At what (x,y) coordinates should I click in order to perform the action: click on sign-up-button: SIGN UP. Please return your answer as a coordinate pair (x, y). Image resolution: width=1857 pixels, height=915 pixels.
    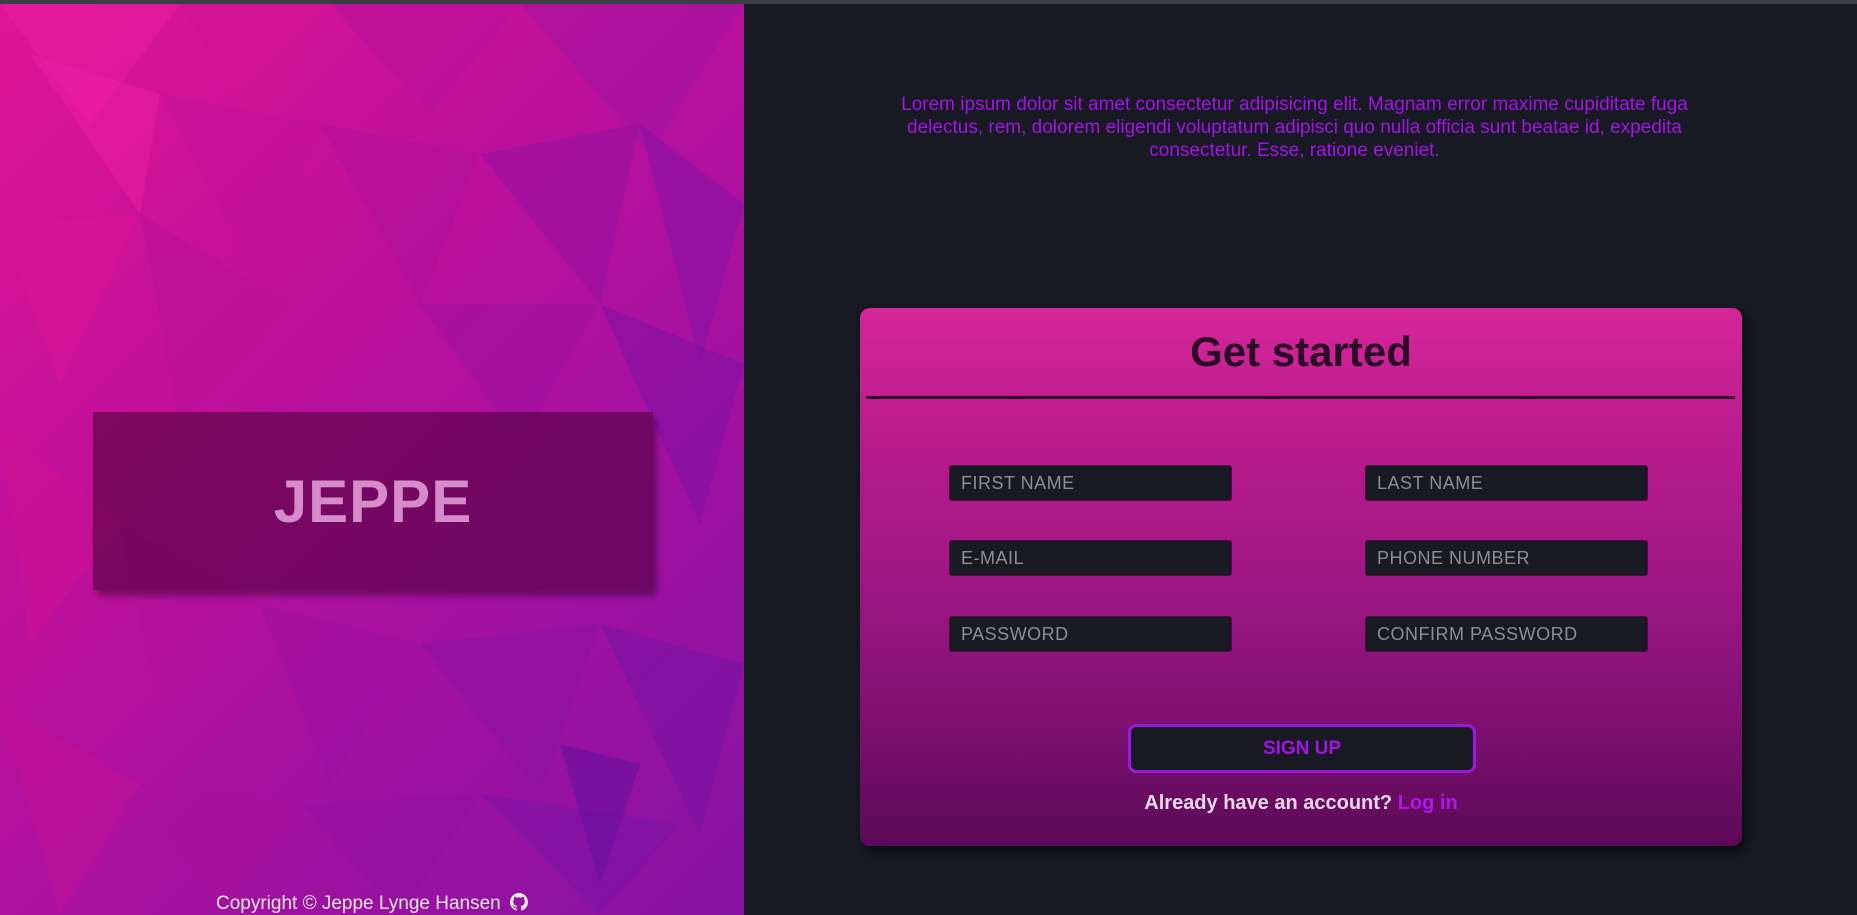
    Looking at the image, I should click on (1302, 748).